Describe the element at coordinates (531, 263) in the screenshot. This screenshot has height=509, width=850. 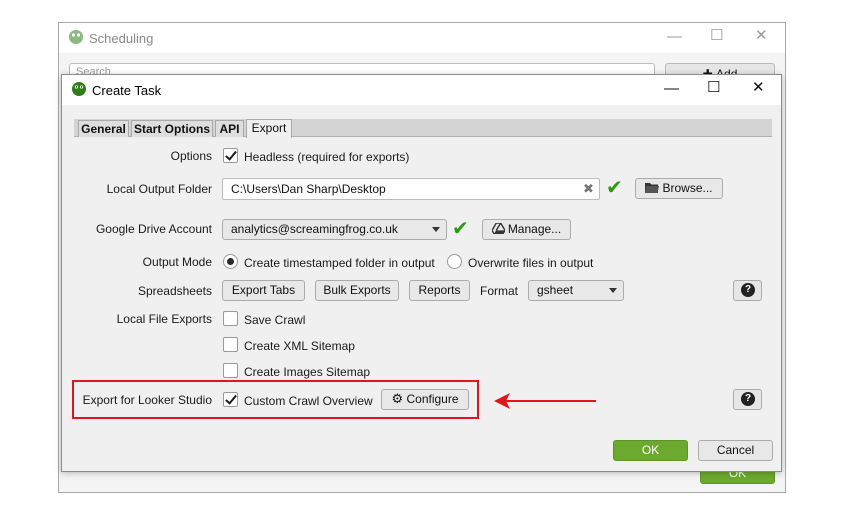
I see `overwrite-files-label: Overwrite files in output` at that location.